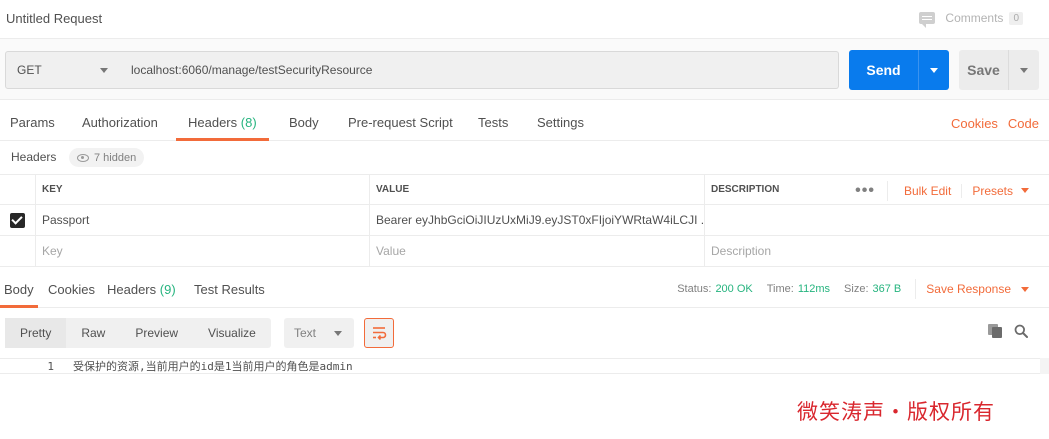 Image resolution: width=1049 pixels, height=439 pixels. I want to click on response-tab-body: Body, so click(19, 290).